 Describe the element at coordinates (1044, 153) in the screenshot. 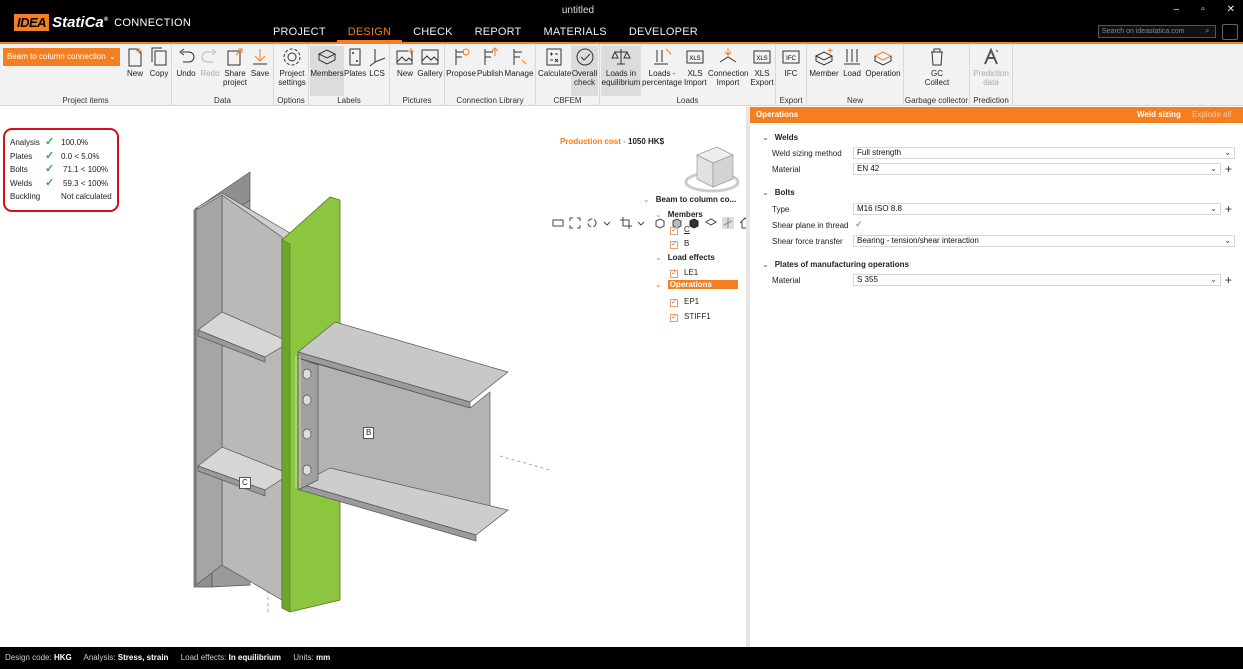

I see `weld-sizing-method-select: Full strength ⌄` at that location.